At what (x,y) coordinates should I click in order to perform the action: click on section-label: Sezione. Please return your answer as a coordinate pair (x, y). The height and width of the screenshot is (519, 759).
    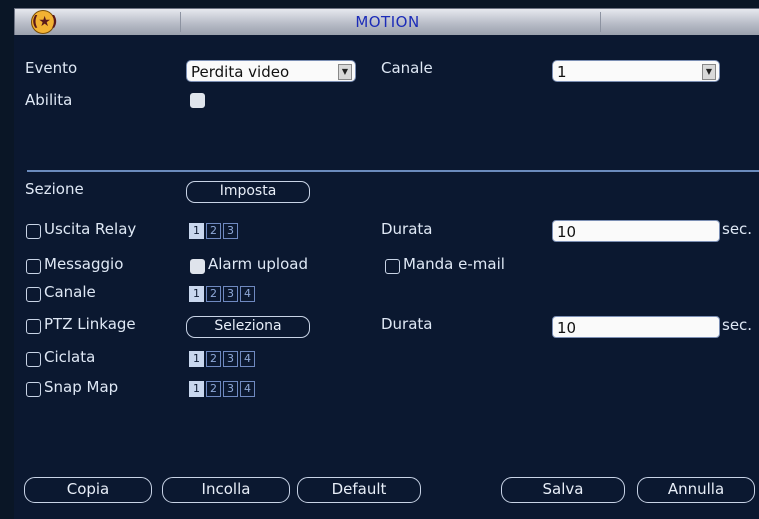
    Looking at the image, I should click on (54, 189).